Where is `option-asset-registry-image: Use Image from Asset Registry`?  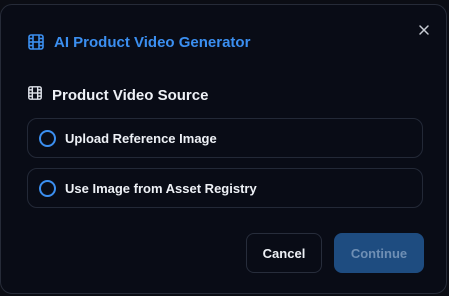
option-asset-registry-image: Use Image from Asset Registry is located at coordinates (225, 188).